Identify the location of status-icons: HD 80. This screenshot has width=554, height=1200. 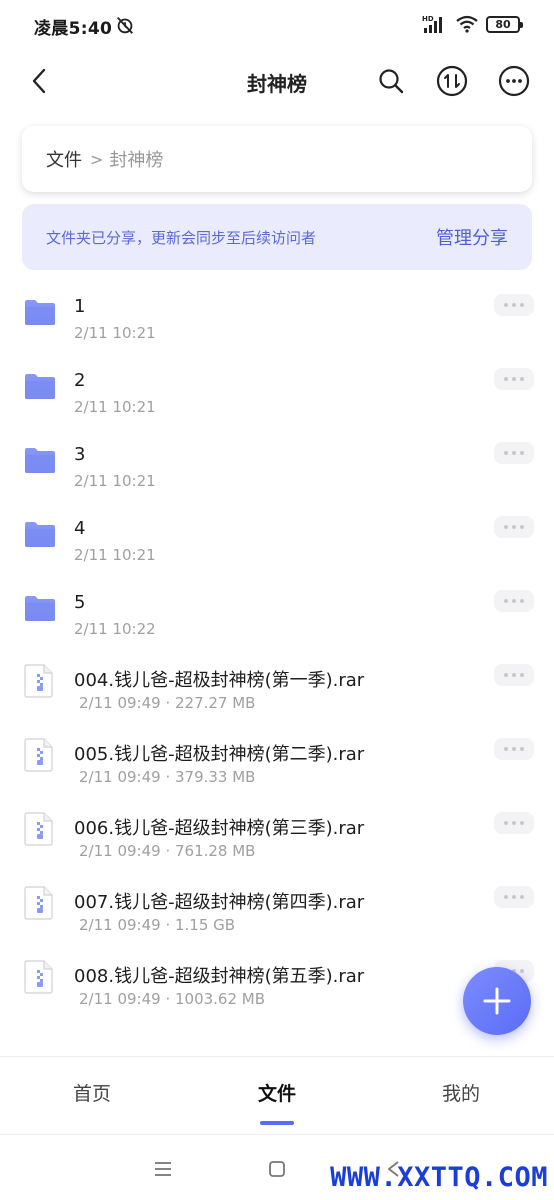
(472, 24).